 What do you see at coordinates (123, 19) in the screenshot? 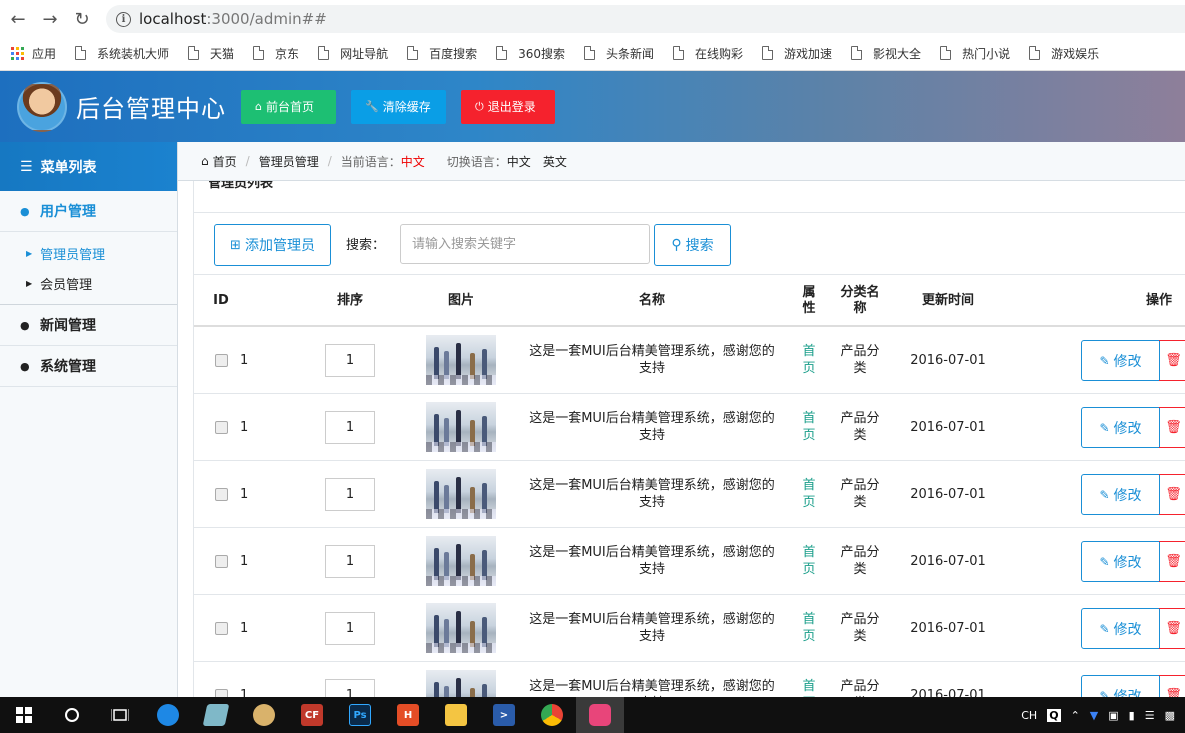
I see `info-icon: i` at bounding box center [123, 19].